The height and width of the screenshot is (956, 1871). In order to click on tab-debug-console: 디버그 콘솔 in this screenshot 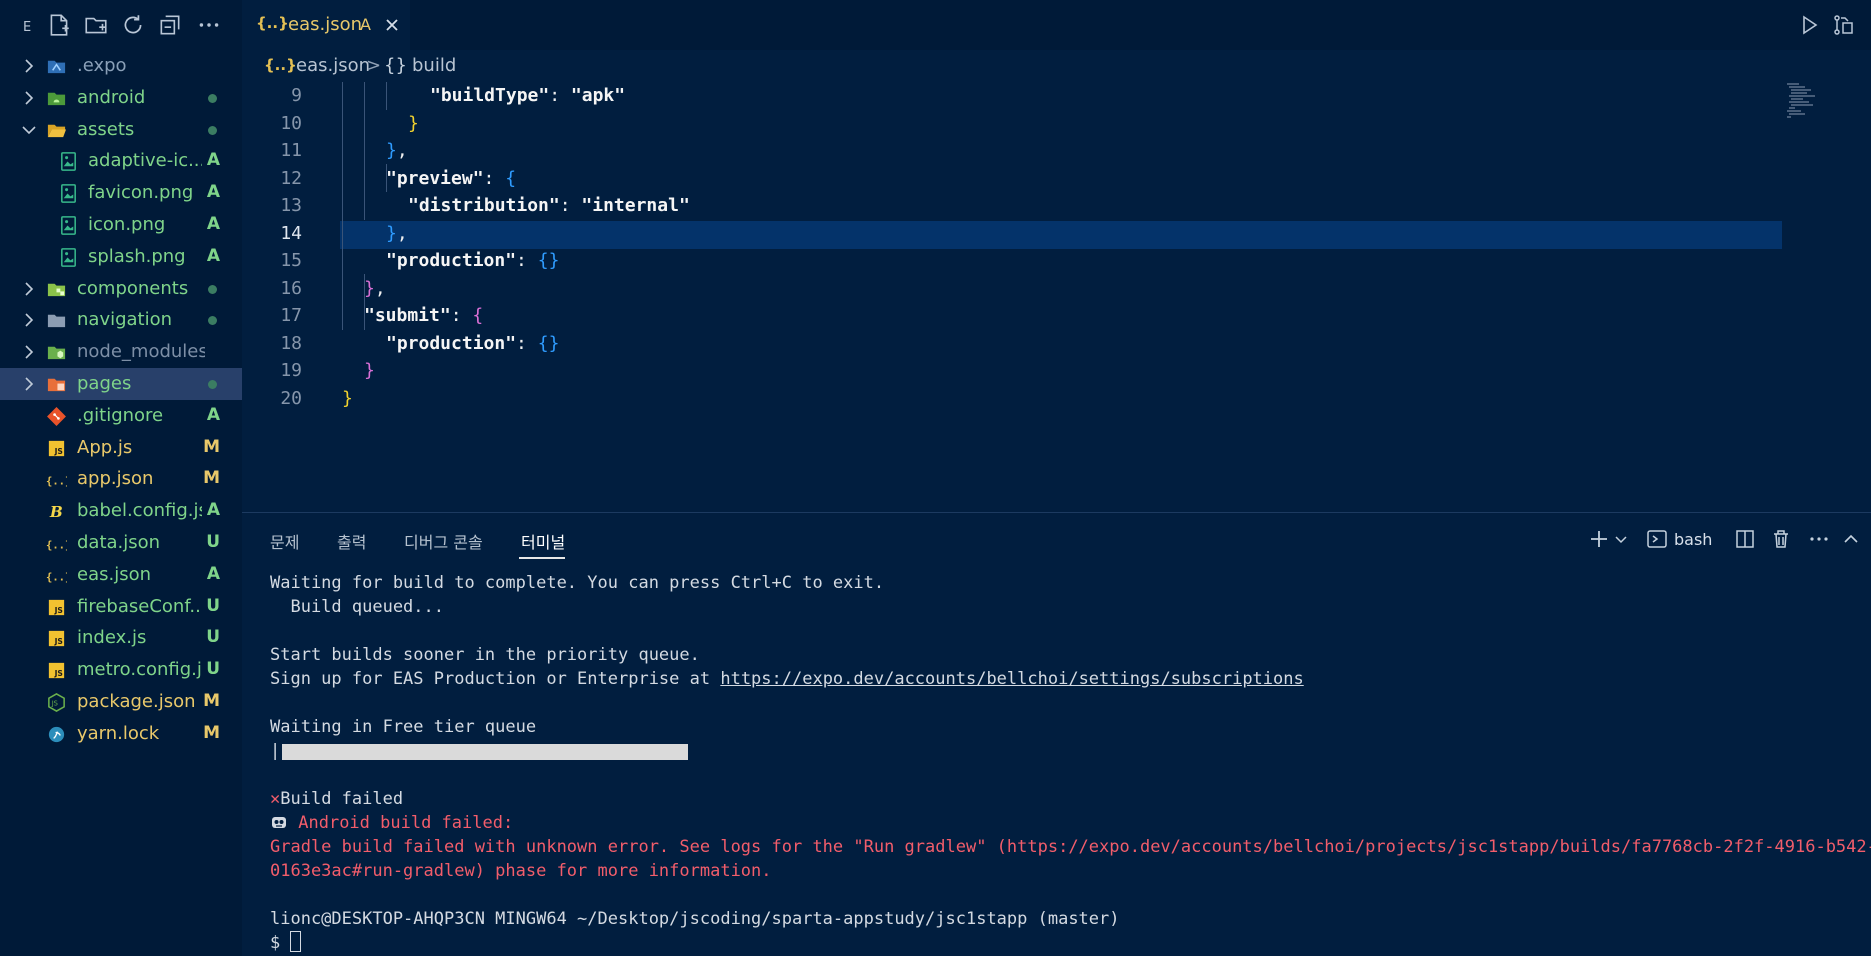, I will do `click(443, 541)`.